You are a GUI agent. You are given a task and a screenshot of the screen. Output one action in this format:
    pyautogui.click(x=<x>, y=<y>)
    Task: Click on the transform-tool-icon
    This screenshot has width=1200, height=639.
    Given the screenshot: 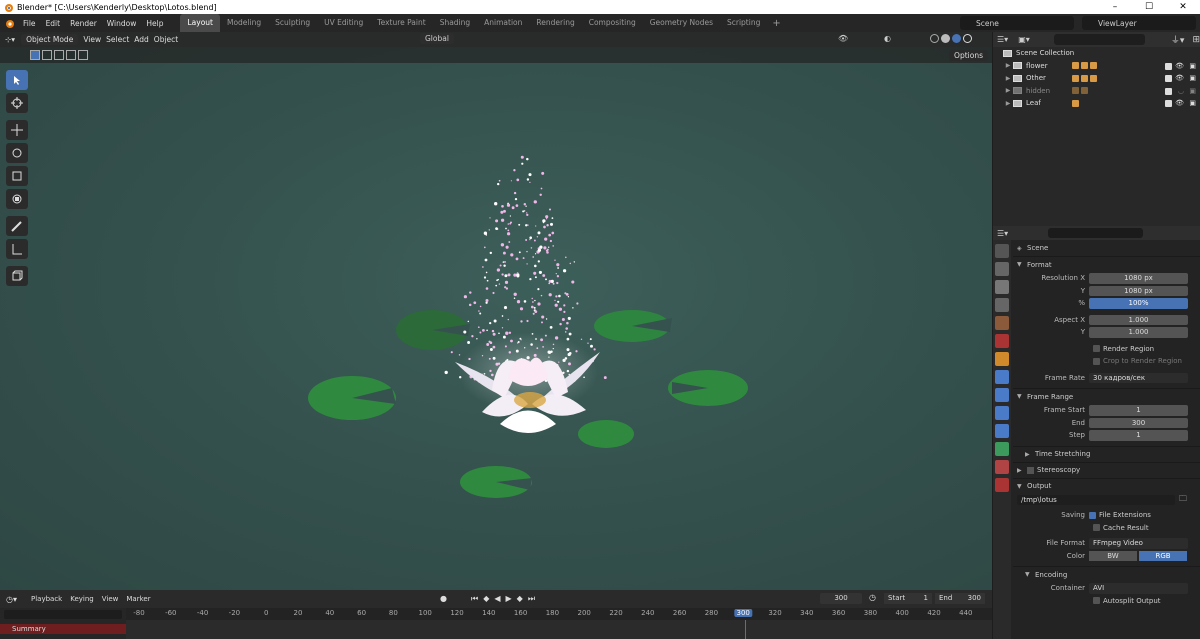 What is the action you would take?
    pyautogui.click(x=17, y=199)
    